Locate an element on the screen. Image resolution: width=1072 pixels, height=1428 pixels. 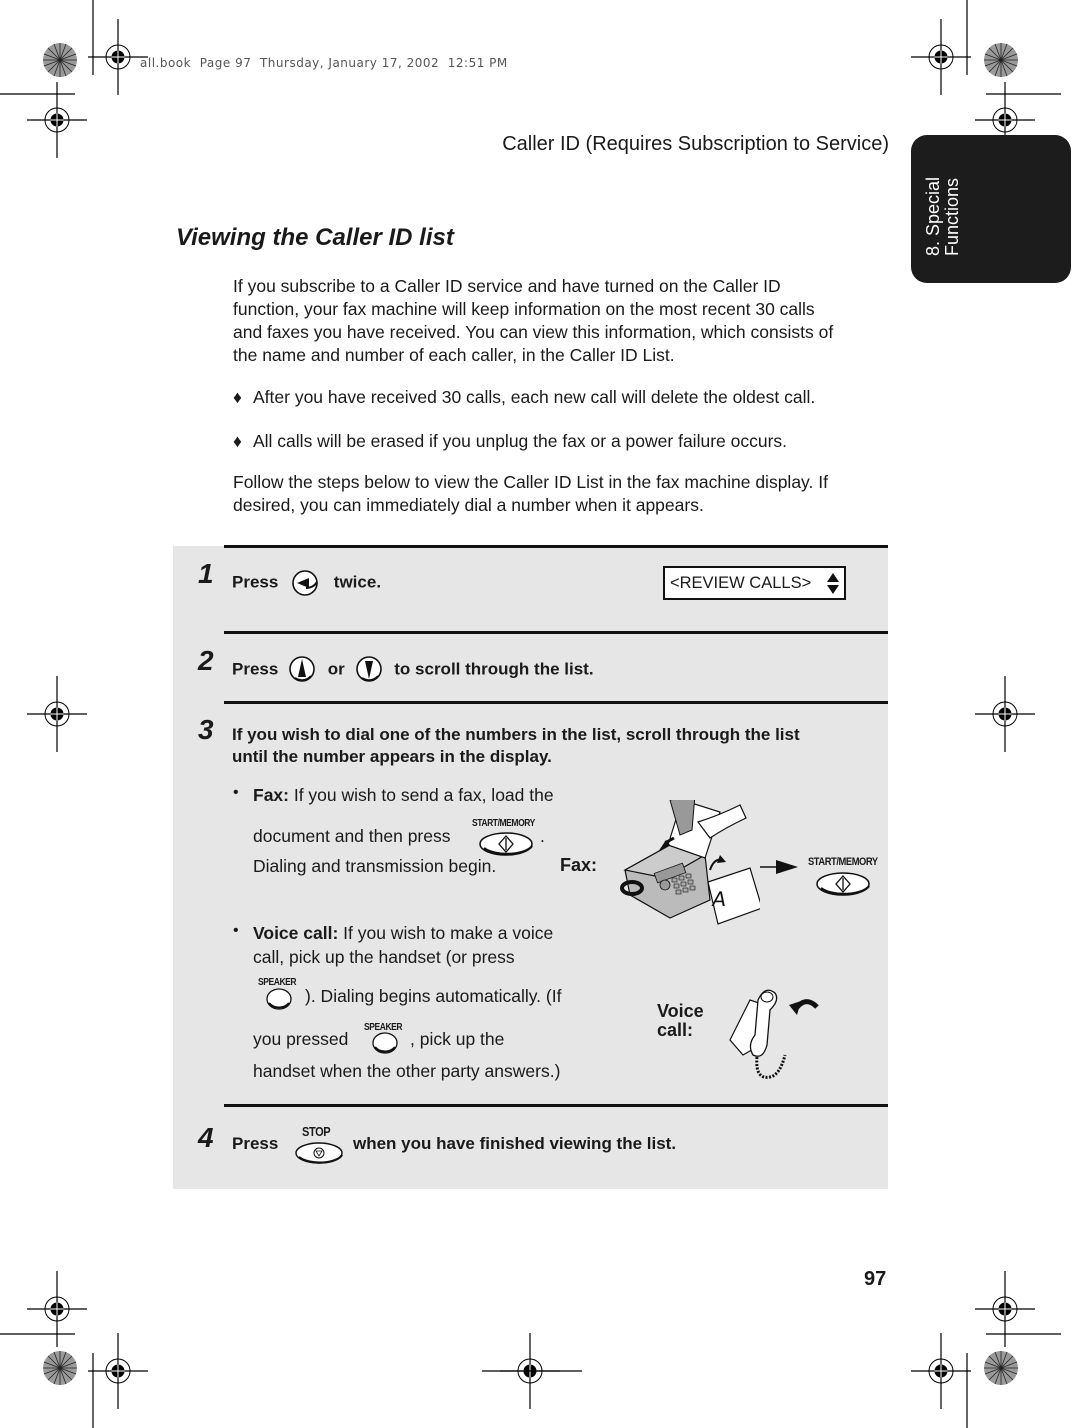
page-number: 97 is located at coordinates (875, 1279).